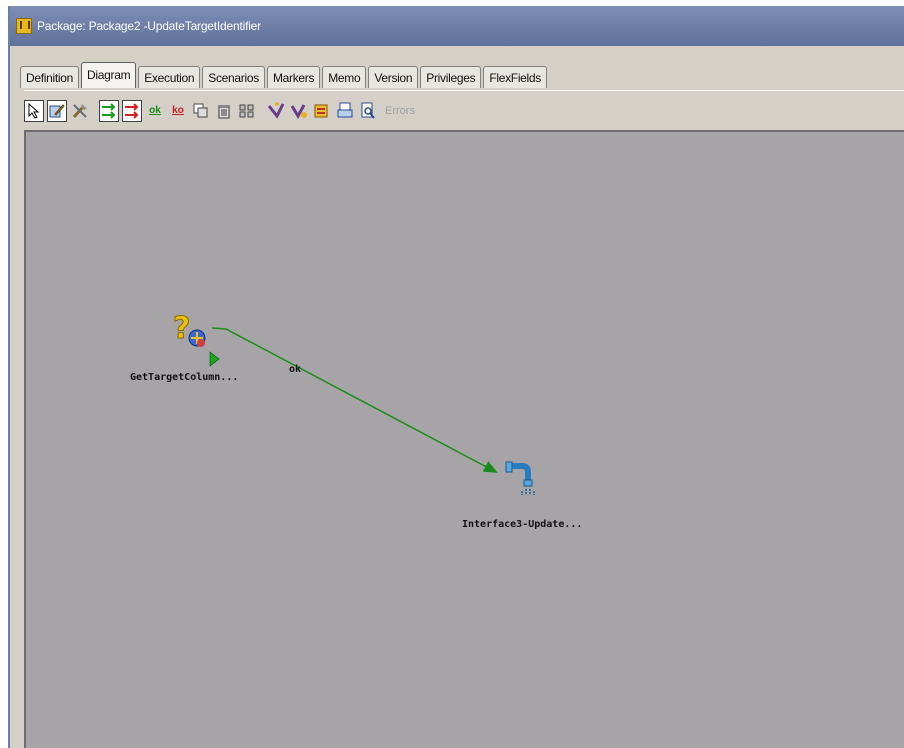  I want to click on tab-version: Version, so click(393, 77).